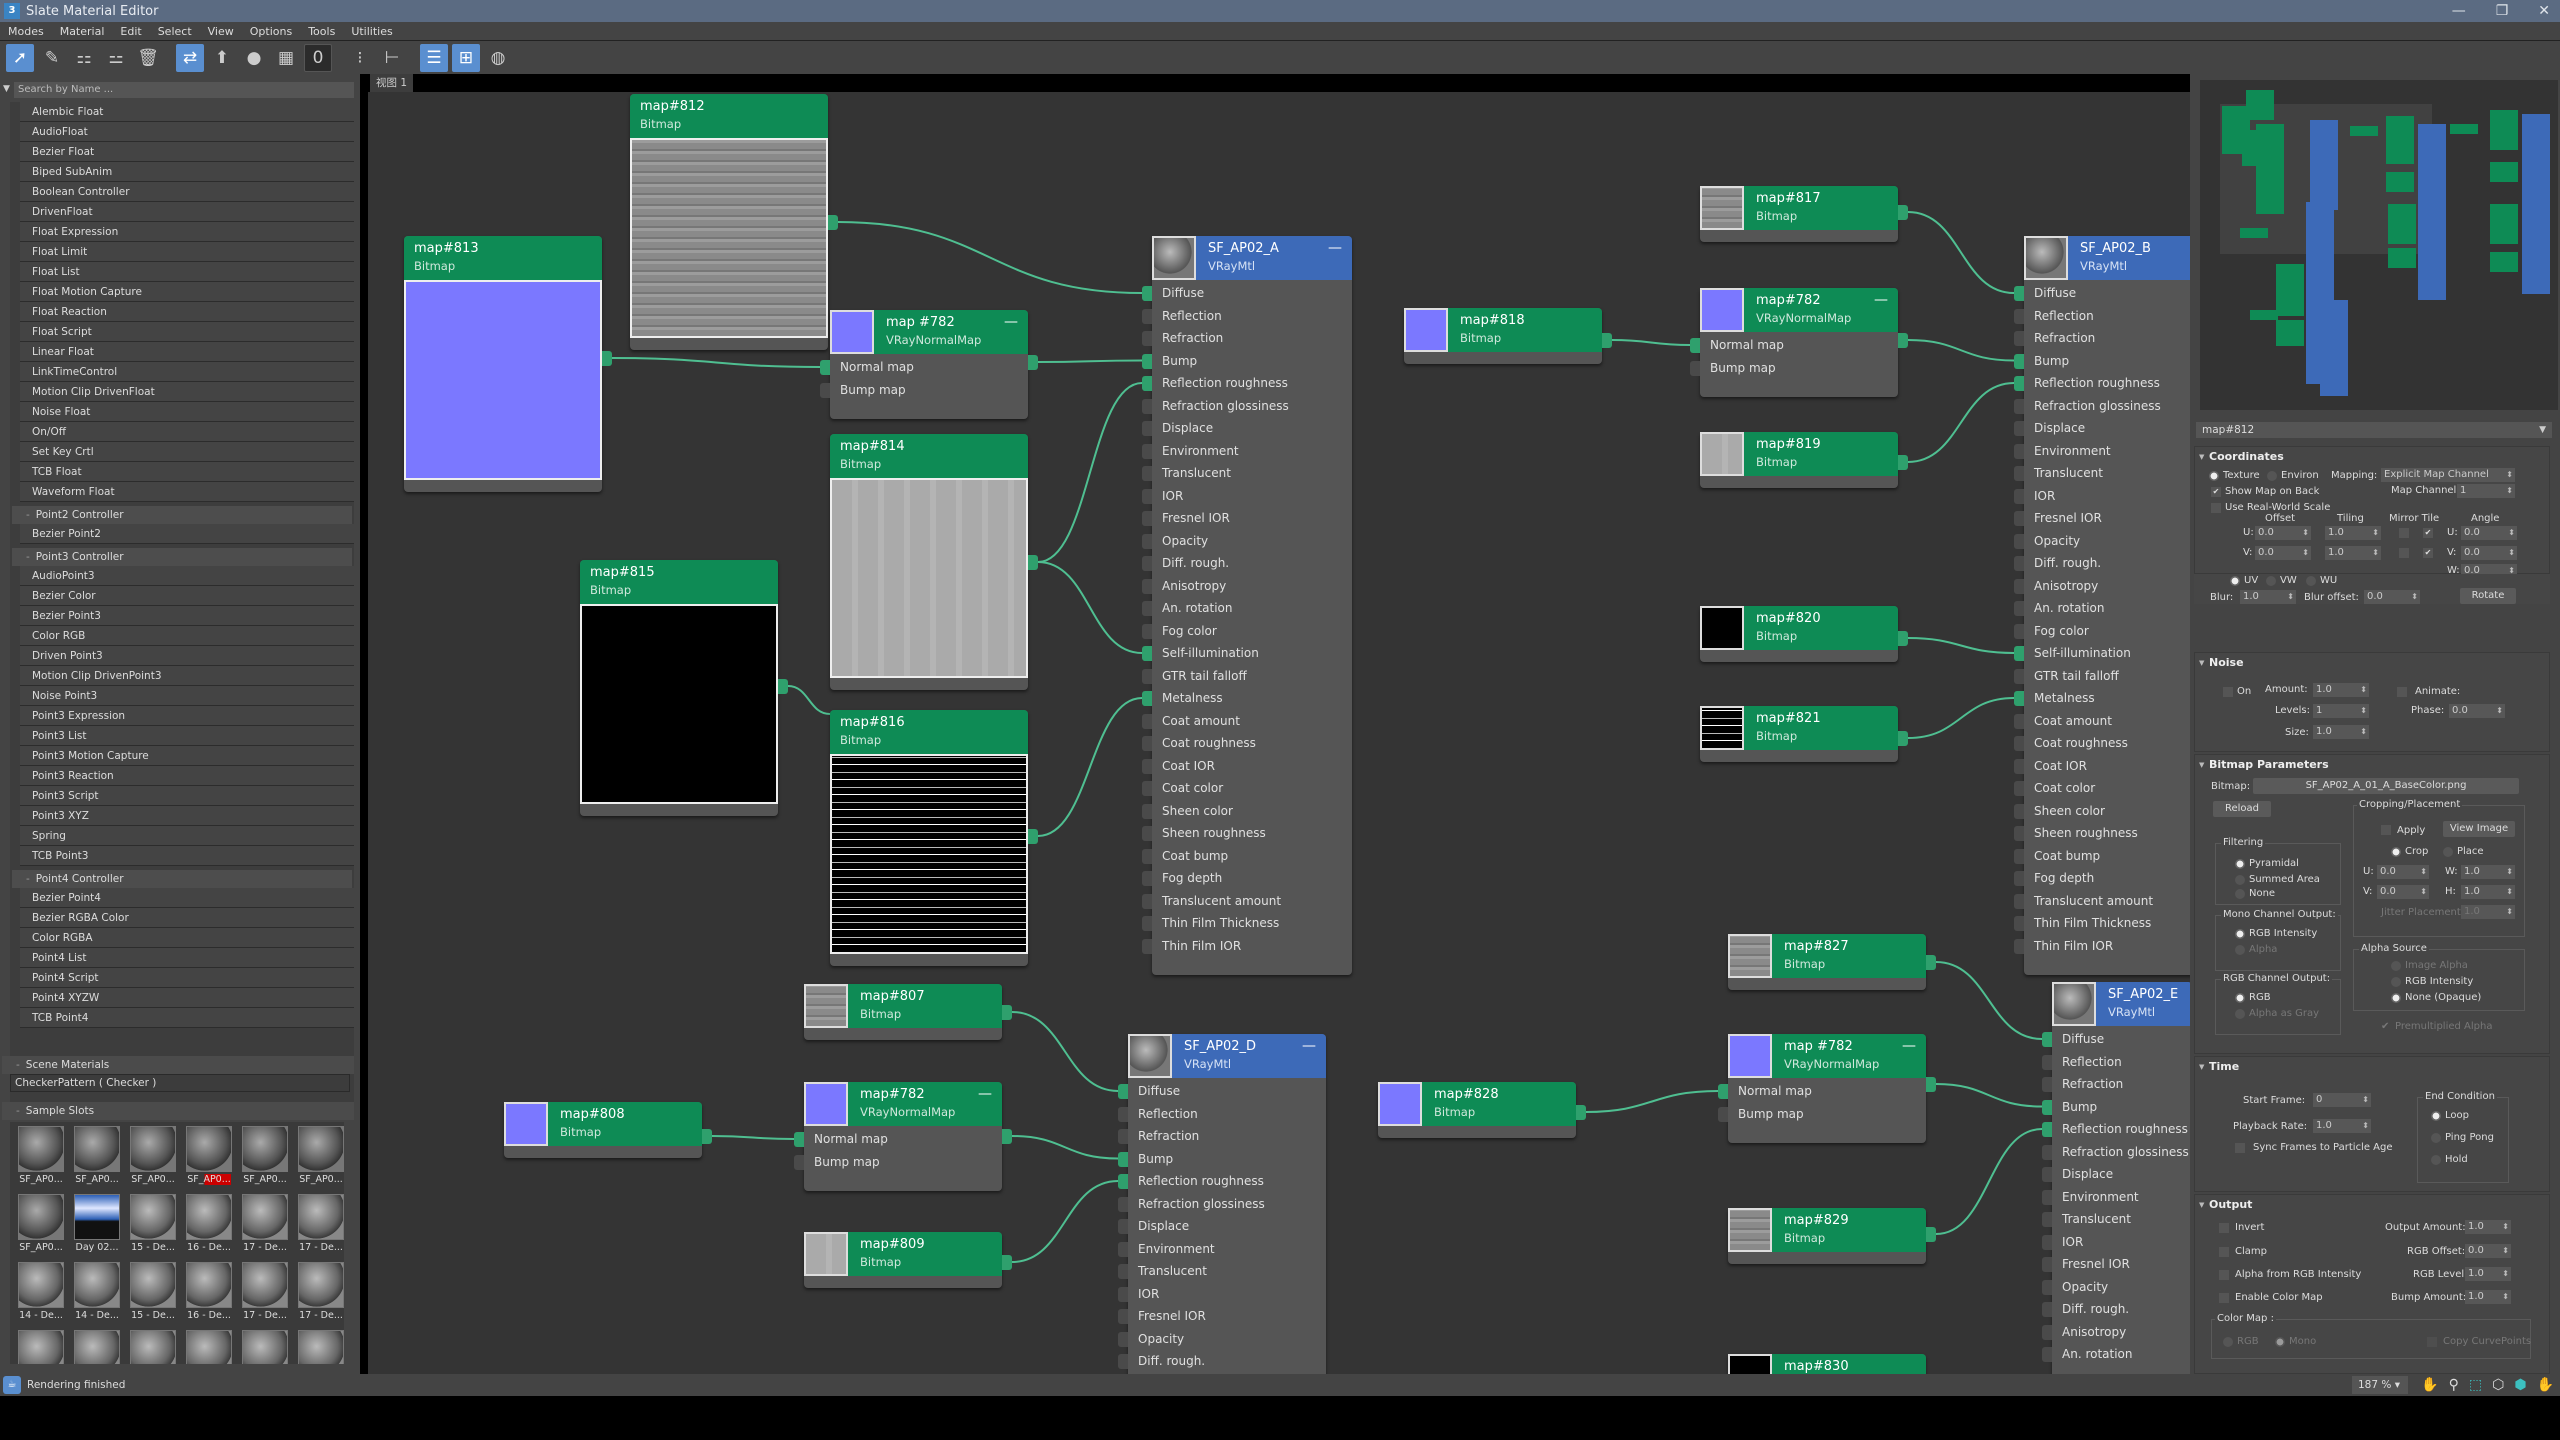 The width and height of the screenshot is (2560, 1440). Describe the element at coordinates (2342, 1100) in the screenshot. I see `start-frame-spinner: 0` at that location.